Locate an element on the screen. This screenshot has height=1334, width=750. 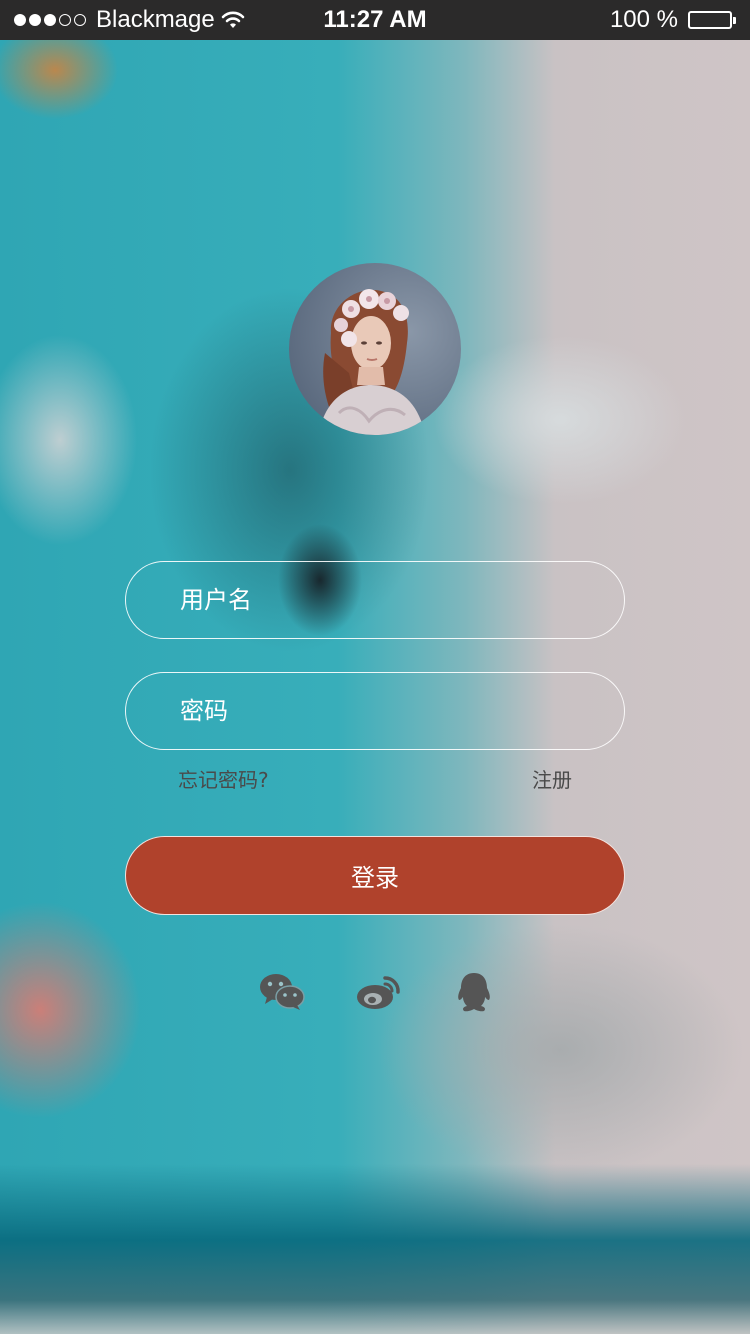
status-right: 100 % is located at coordinates (673, 20).